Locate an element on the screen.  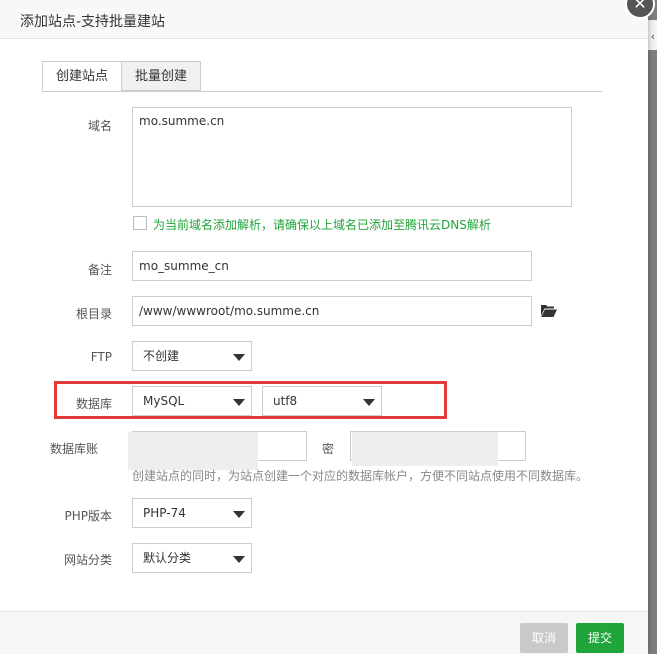
php-version-value: PHP-74 is located at coordinates (164, 513).